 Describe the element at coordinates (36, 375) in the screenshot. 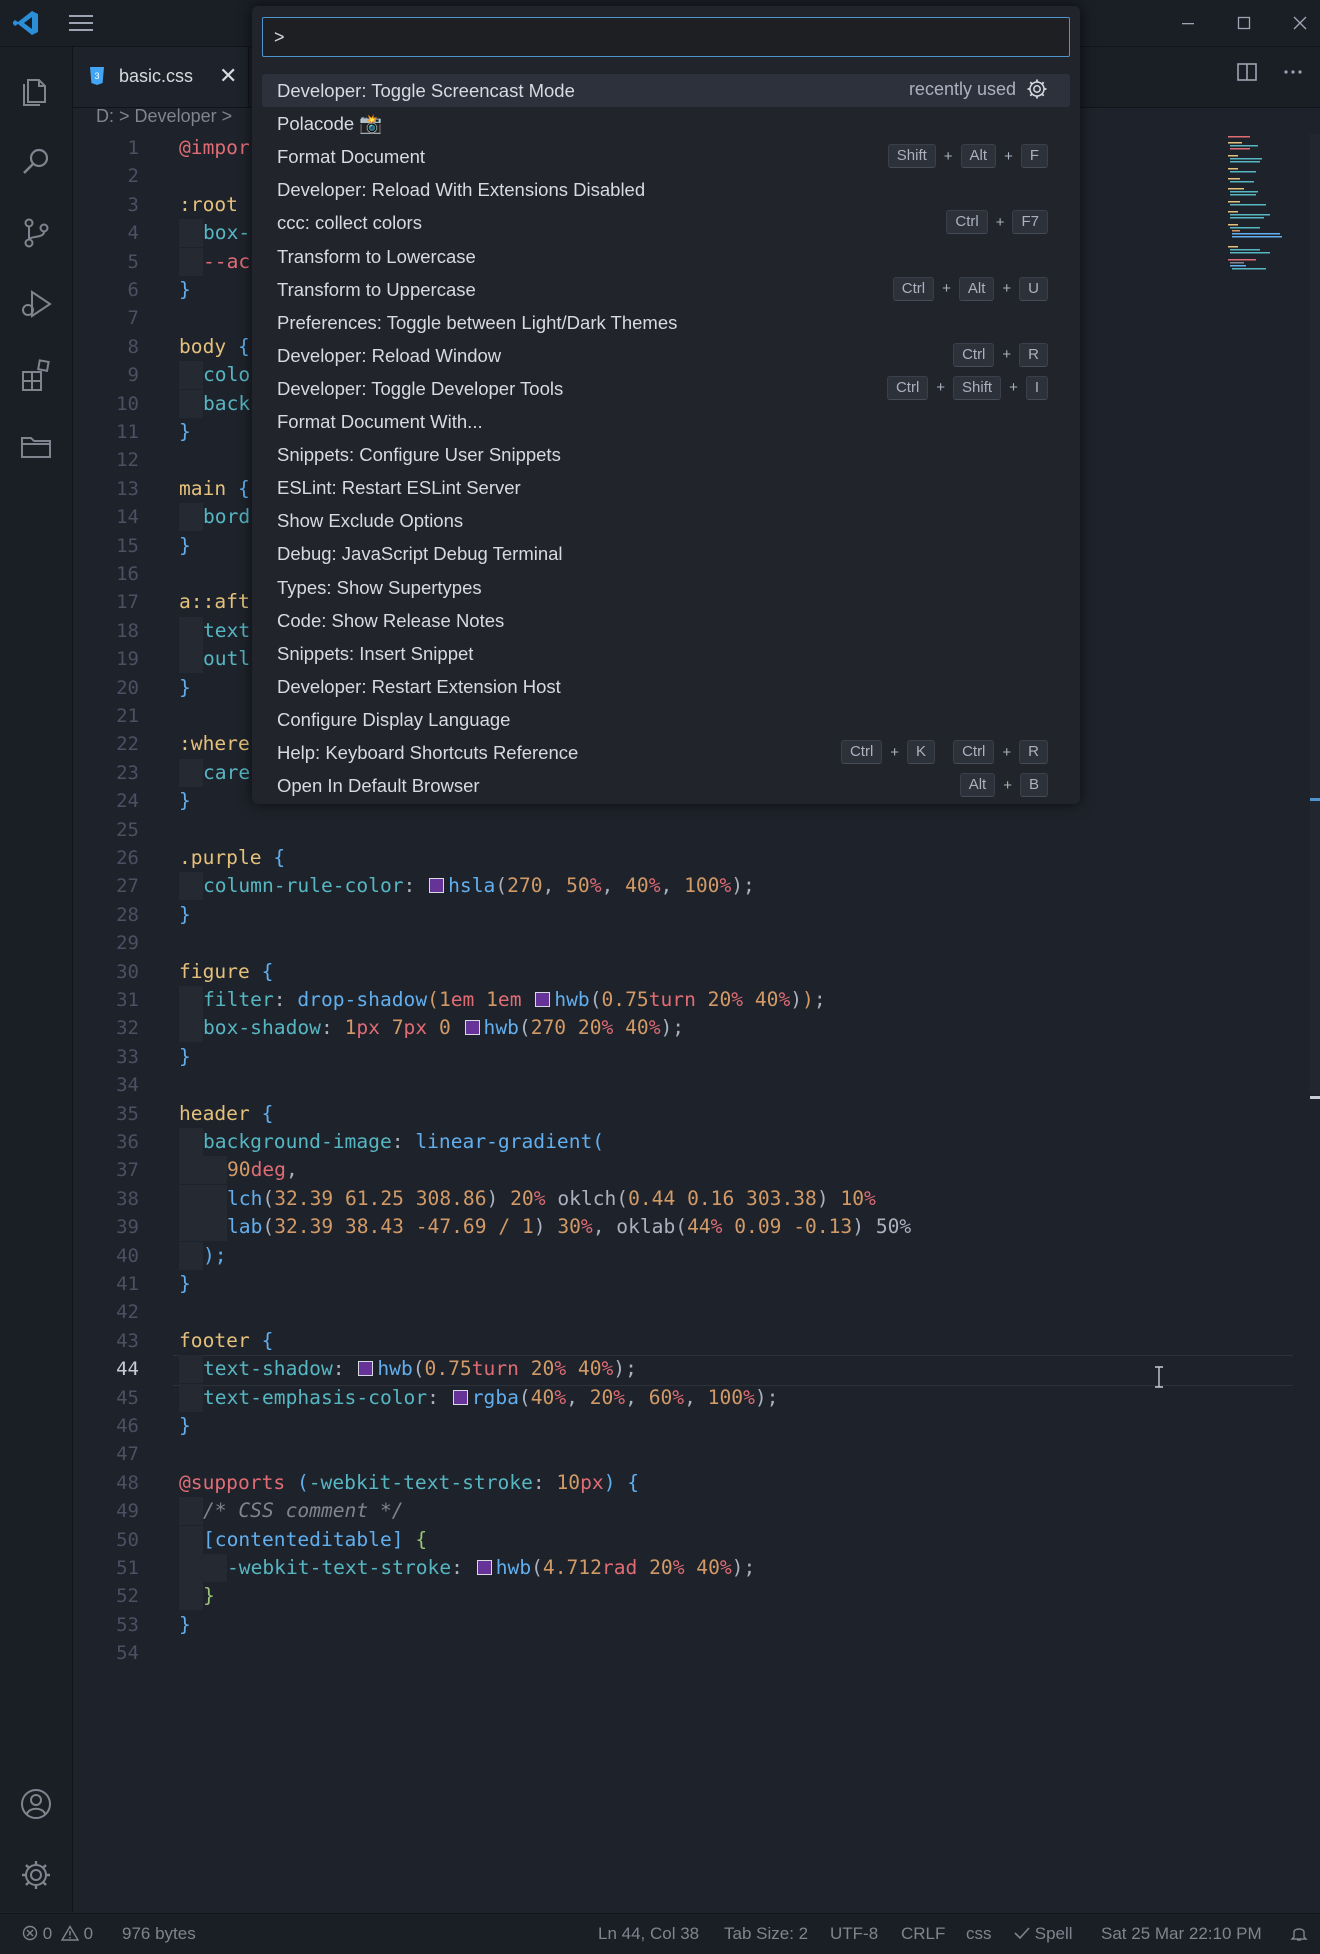

I see `extensions-button` at that location.